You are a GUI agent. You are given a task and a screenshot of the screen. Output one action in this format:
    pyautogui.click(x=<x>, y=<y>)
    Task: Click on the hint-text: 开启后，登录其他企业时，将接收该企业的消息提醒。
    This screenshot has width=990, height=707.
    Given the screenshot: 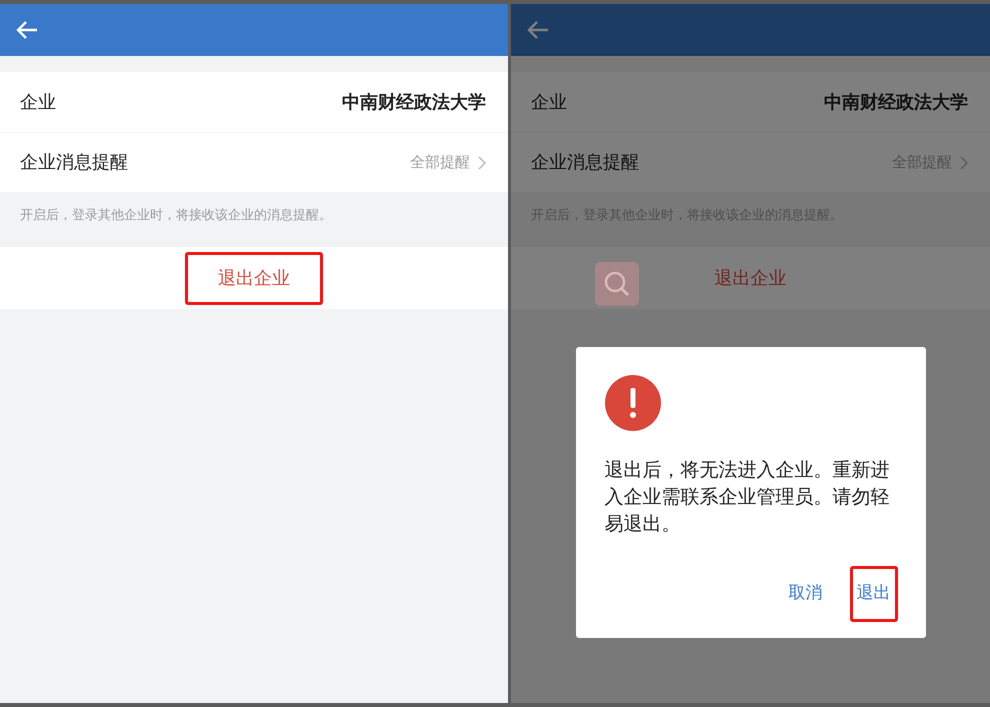 What is the action you would take?
    pyautogui.click(x=176, y=216)
    